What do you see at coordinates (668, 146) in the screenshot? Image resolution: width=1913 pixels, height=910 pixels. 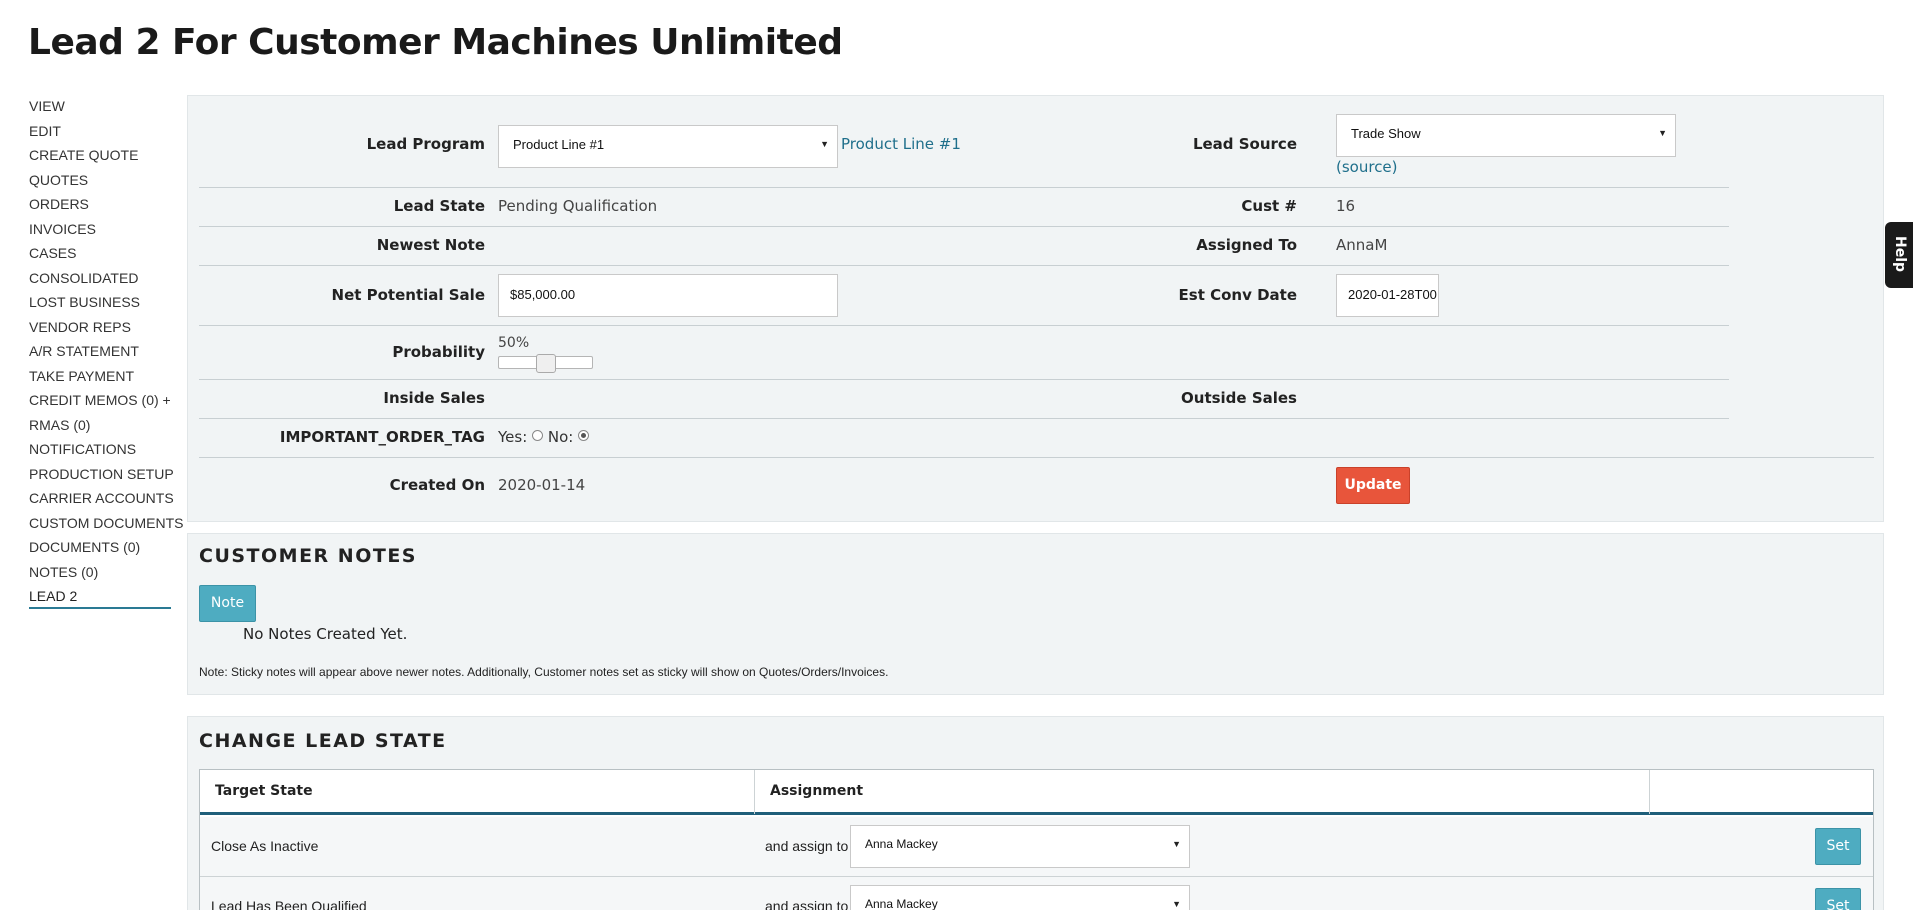 I see `lead-program-select: Product Line #1 ▼` at bounding box center [668, 146].